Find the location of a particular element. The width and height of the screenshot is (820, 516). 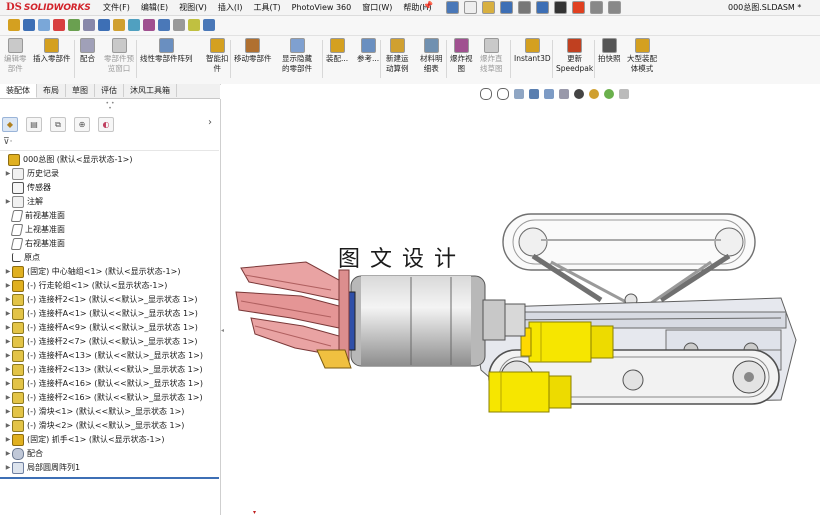

tree-item: ▶ (-) 连接杆A<1> (默认<<默认>_显示状态 1>) is located at coordinates (112, 313).